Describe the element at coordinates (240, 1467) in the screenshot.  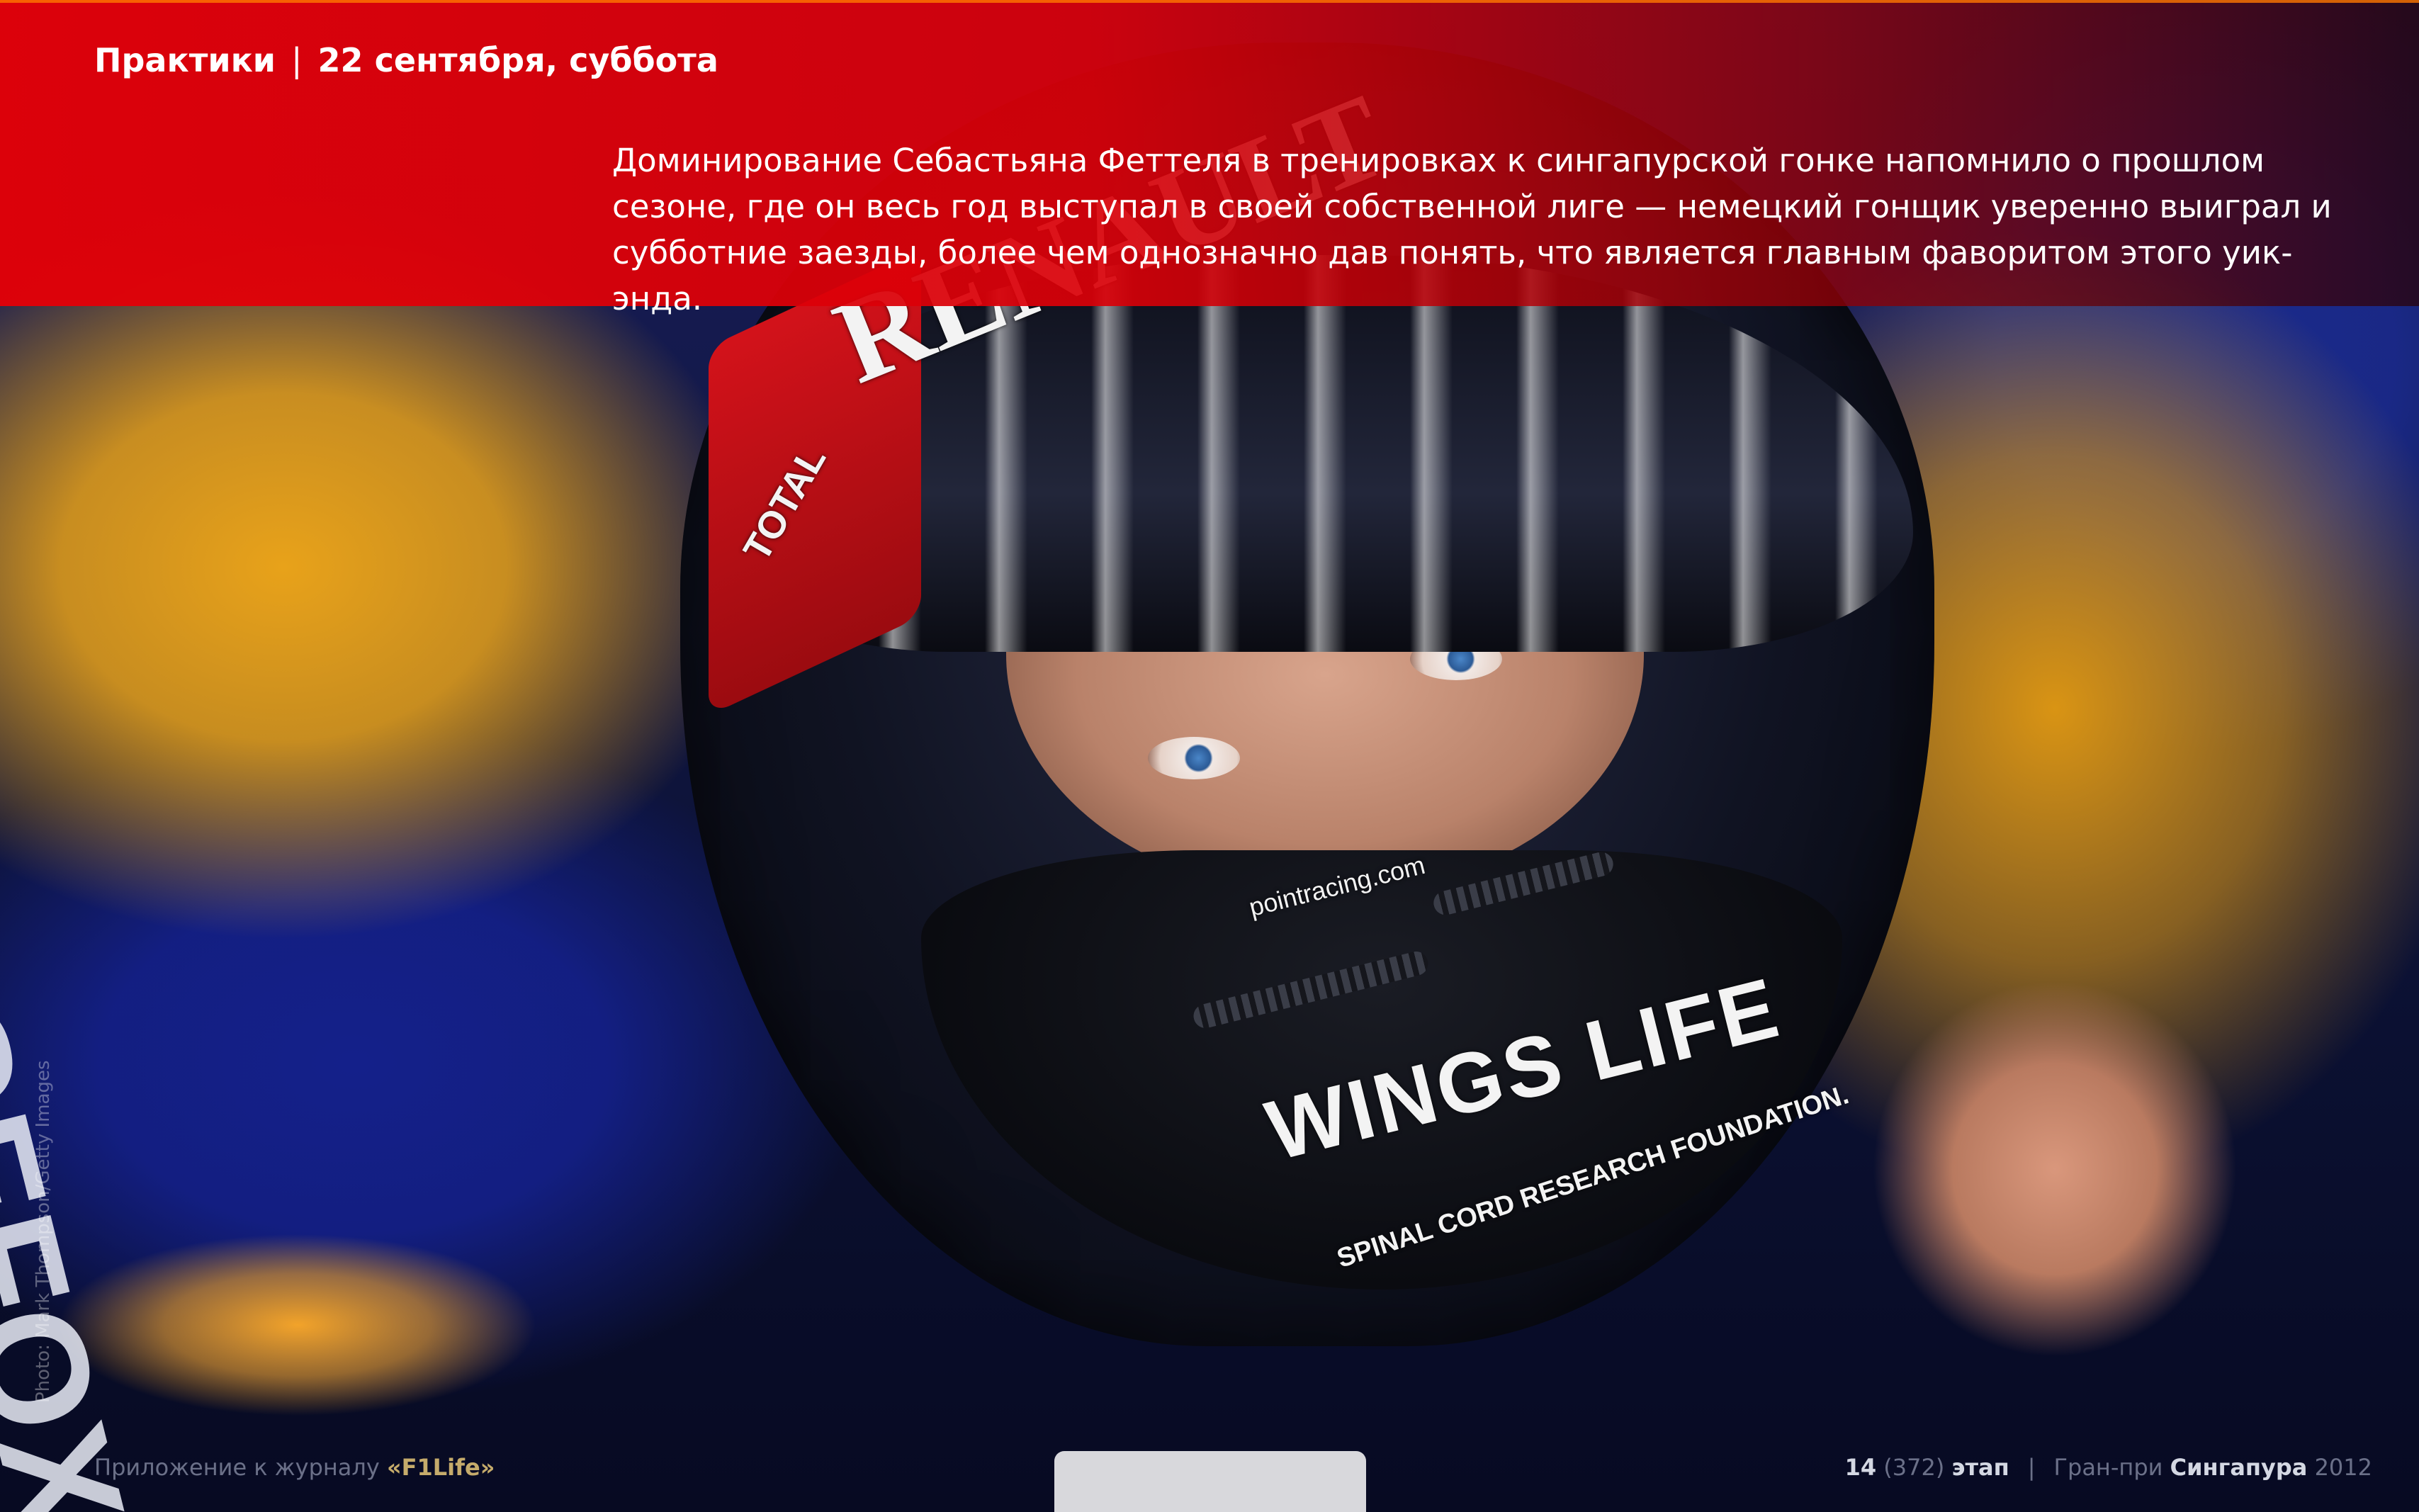
I see `footer-publication-prefix: Приложение к журналу` at that location.